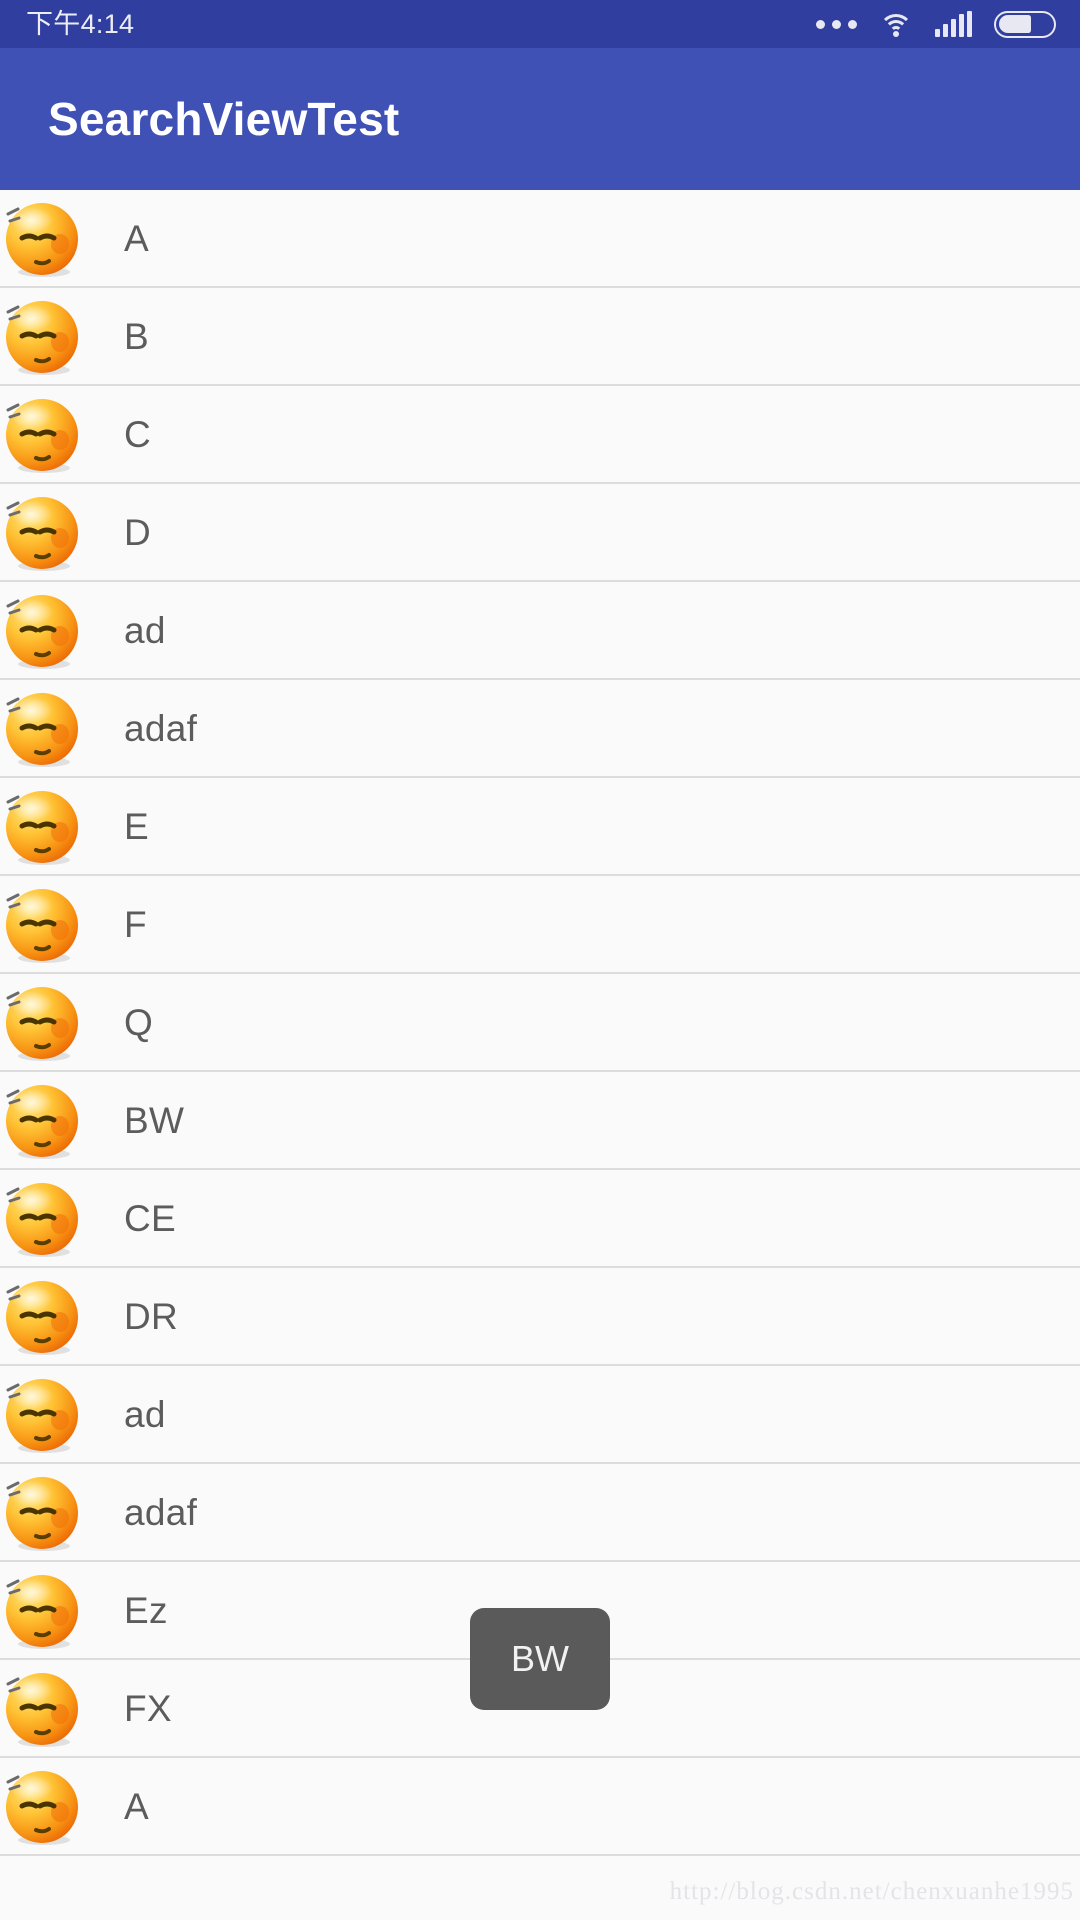 This screenshot has height=1920, width=1080. I want to click on more-dots-icon, so click(836, 24).